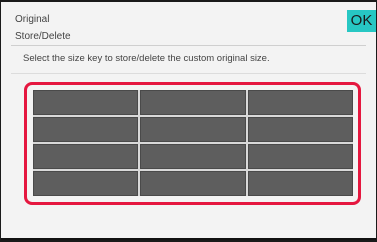 This screenshot has width=377, height=242. Describe the element at coordinates (32, 19) in the screenshot. I see `page-title: Original` at that location.